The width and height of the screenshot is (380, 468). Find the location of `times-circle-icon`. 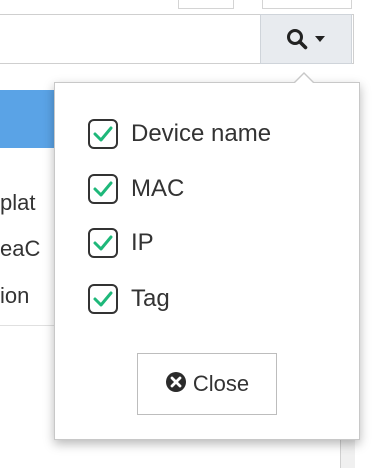

times-circle-icon is located at coordinates (176, 384).